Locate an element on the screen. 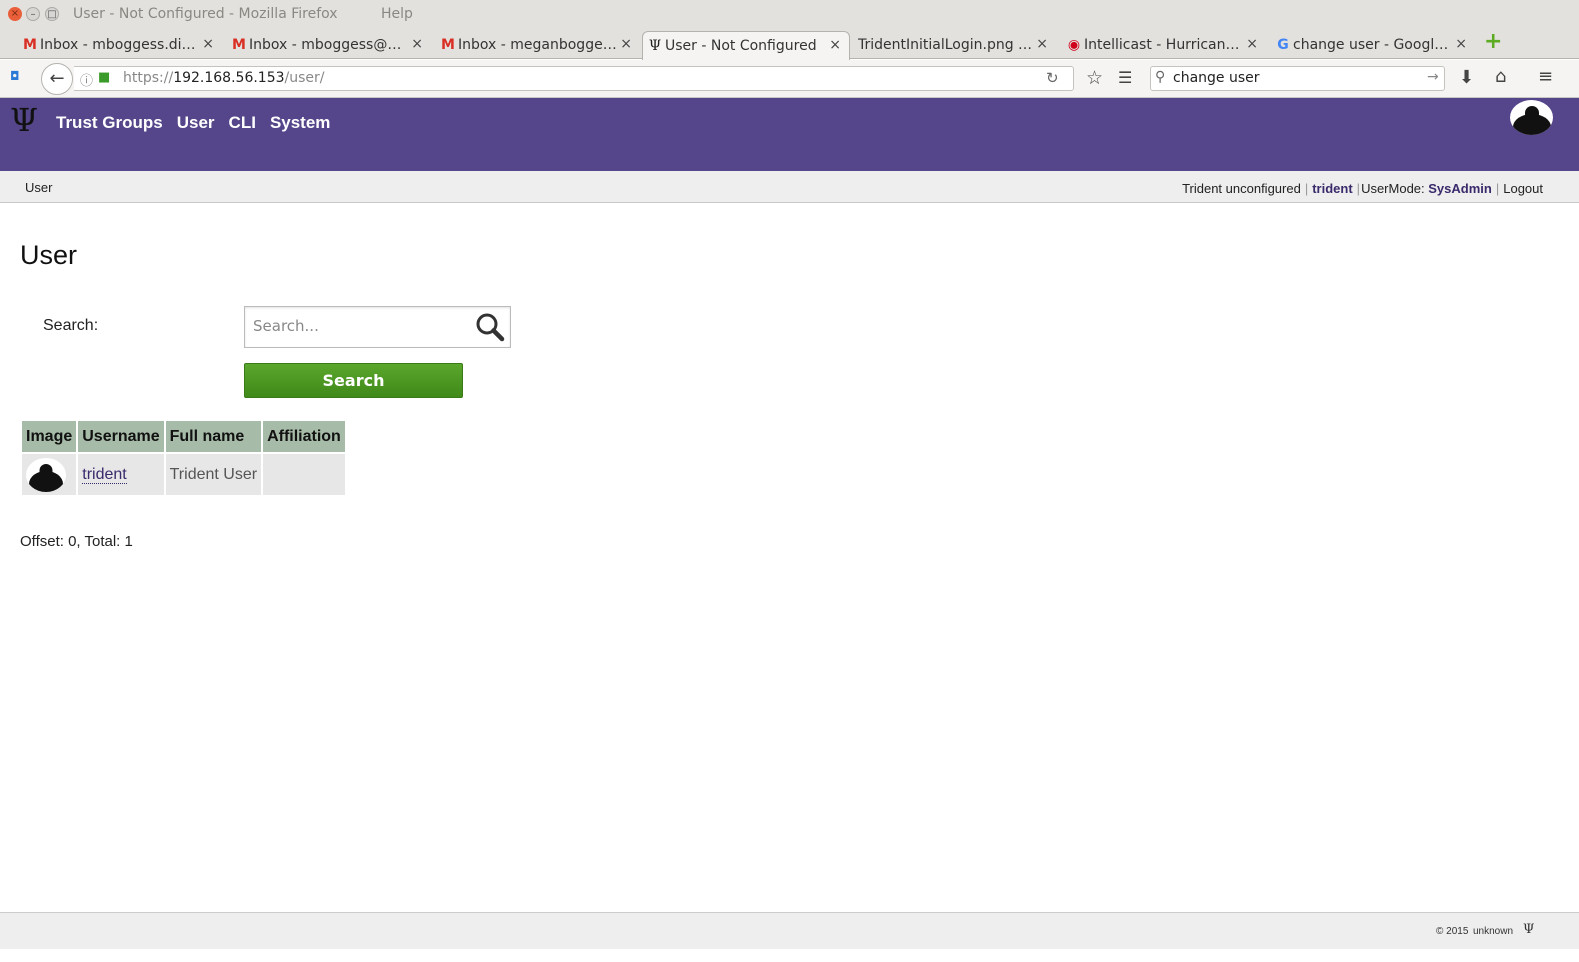  browser-search-bar: ⚲ change user → is located at coordinates (1297, 78).